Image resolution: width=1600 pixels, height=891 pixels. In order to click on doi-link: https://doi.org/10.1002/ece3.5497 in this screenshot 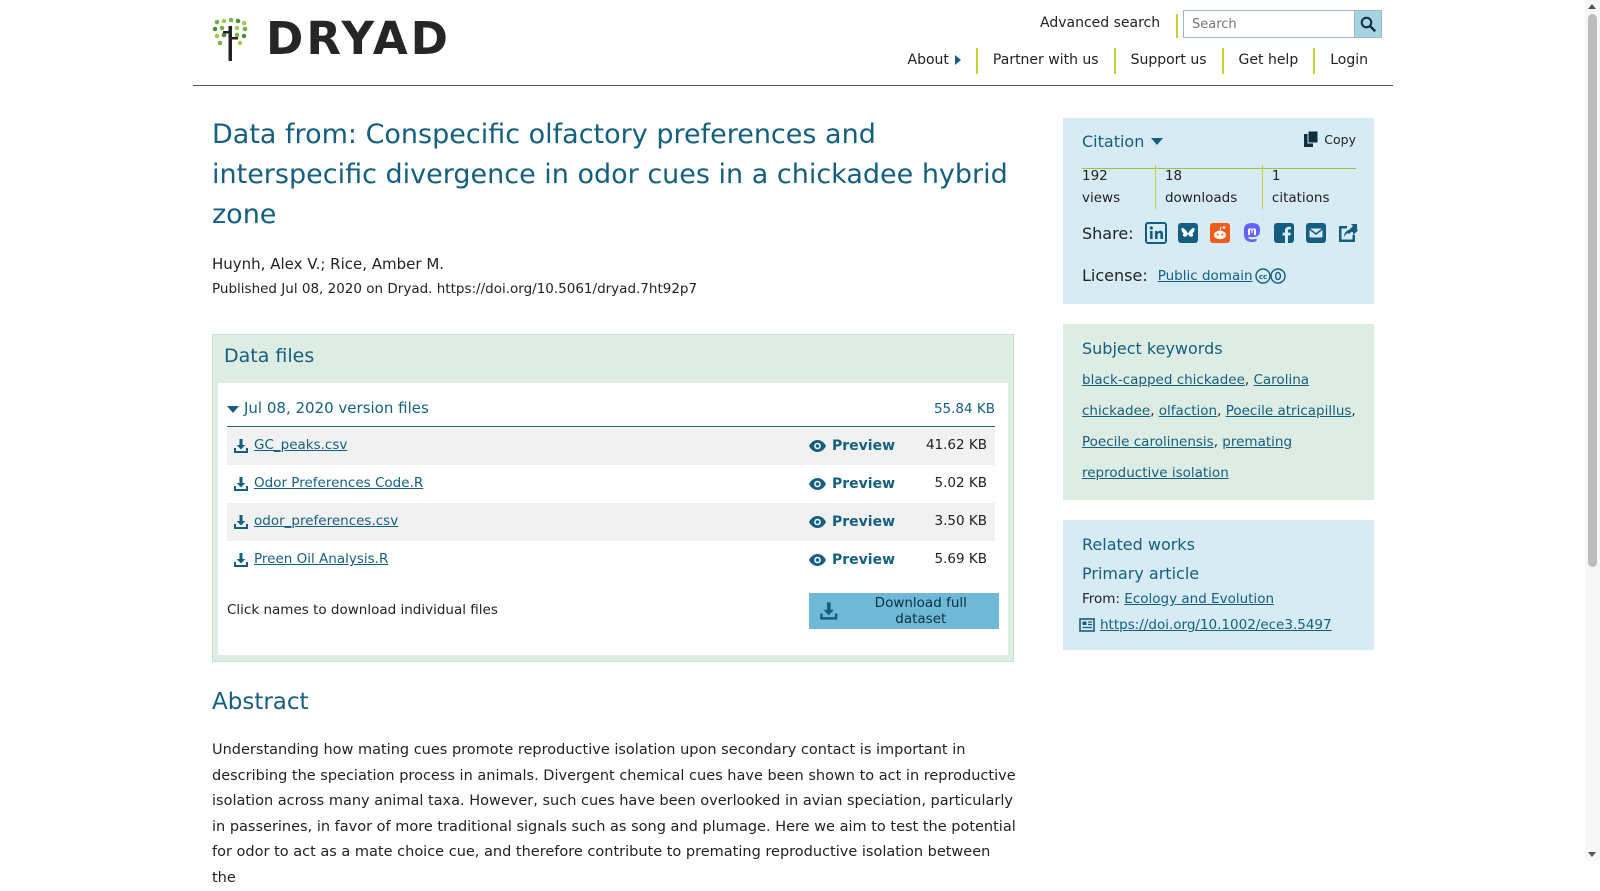, I will do `click(1216, 625)`.